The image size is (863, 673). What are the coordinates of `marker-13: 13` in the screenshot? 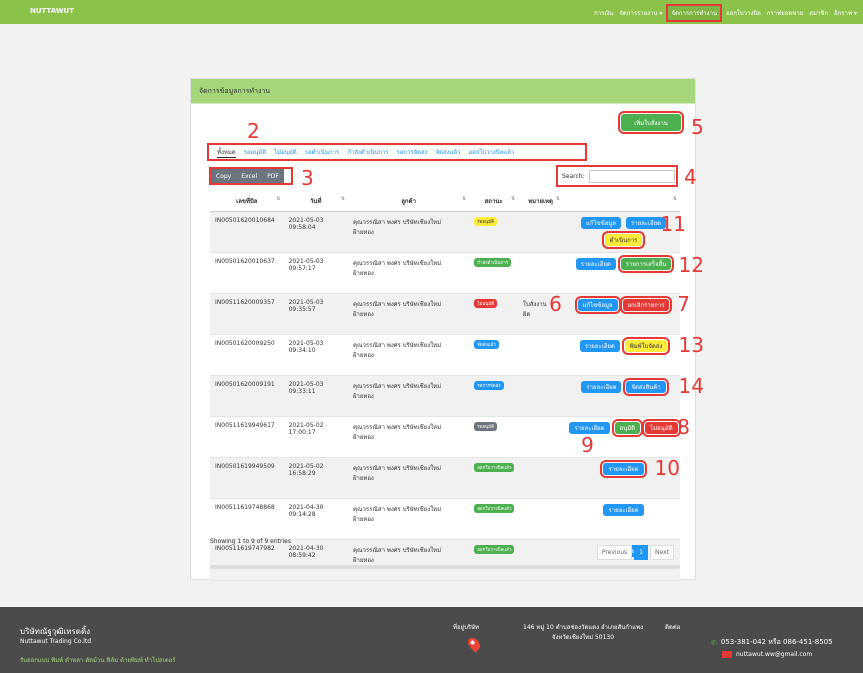 It's located at (691, 345).